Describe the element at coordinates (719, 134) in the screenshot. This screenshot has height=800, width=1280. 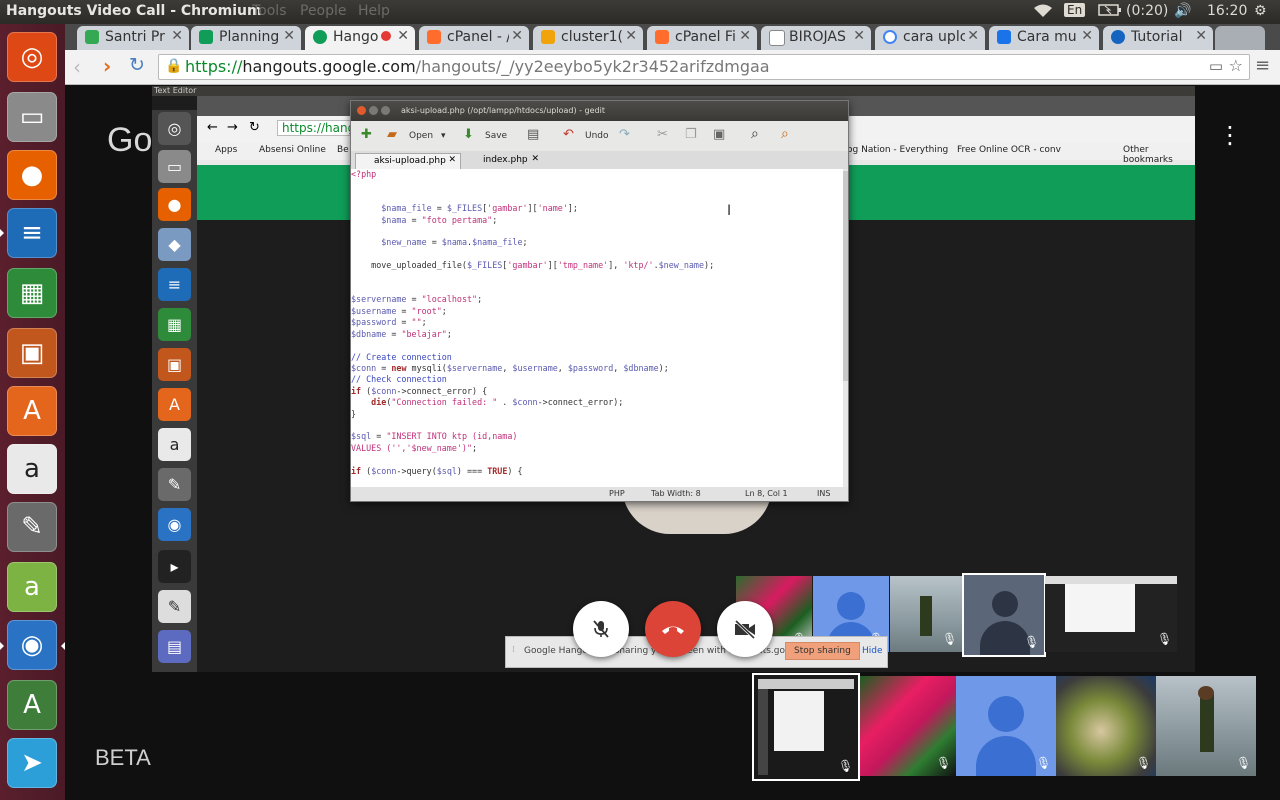
I see `paste-icon: ▣` at that location.